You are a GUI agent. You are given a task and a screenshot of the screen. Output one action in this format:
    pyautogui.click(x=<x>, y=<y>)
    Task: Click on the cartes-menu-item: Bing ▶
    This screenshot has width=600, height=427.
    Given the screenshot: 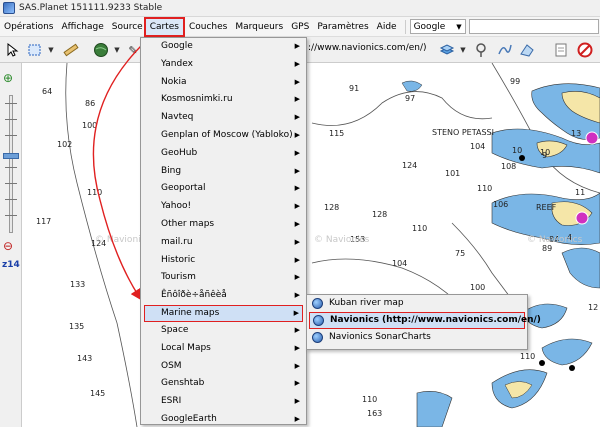 What is the action you would take?
    pyautogui.click(x=223, y=172)
    